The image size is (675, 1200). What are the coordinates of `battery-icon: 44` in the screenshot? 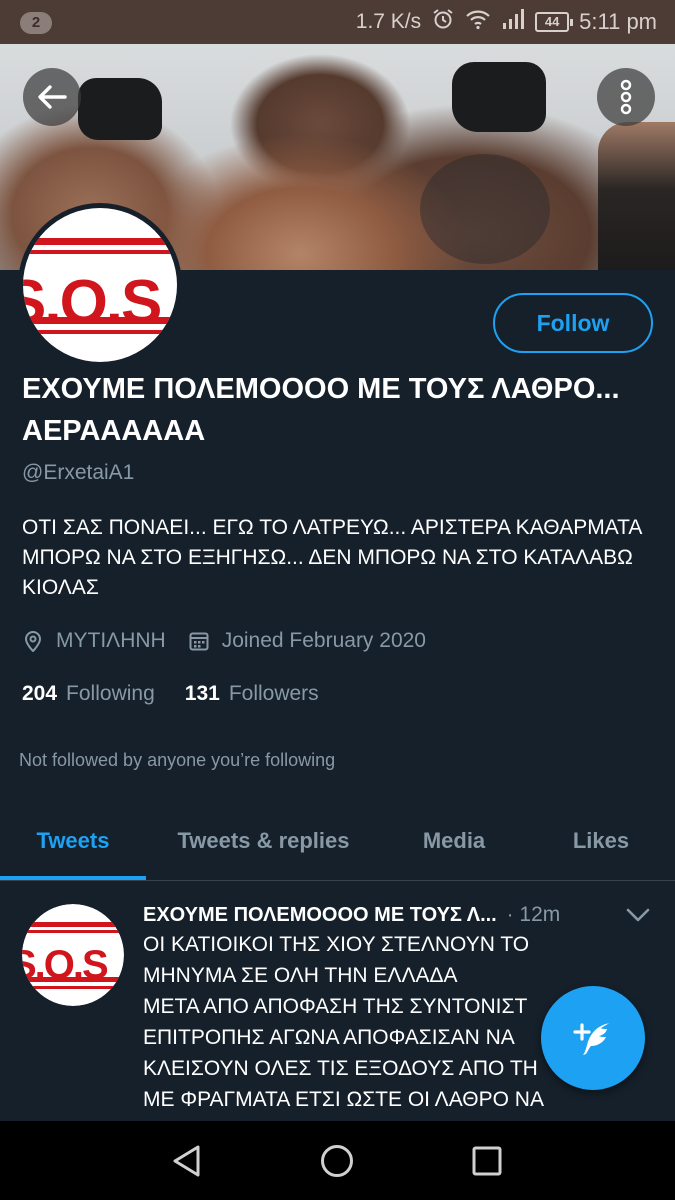 It's located at (554, 22).